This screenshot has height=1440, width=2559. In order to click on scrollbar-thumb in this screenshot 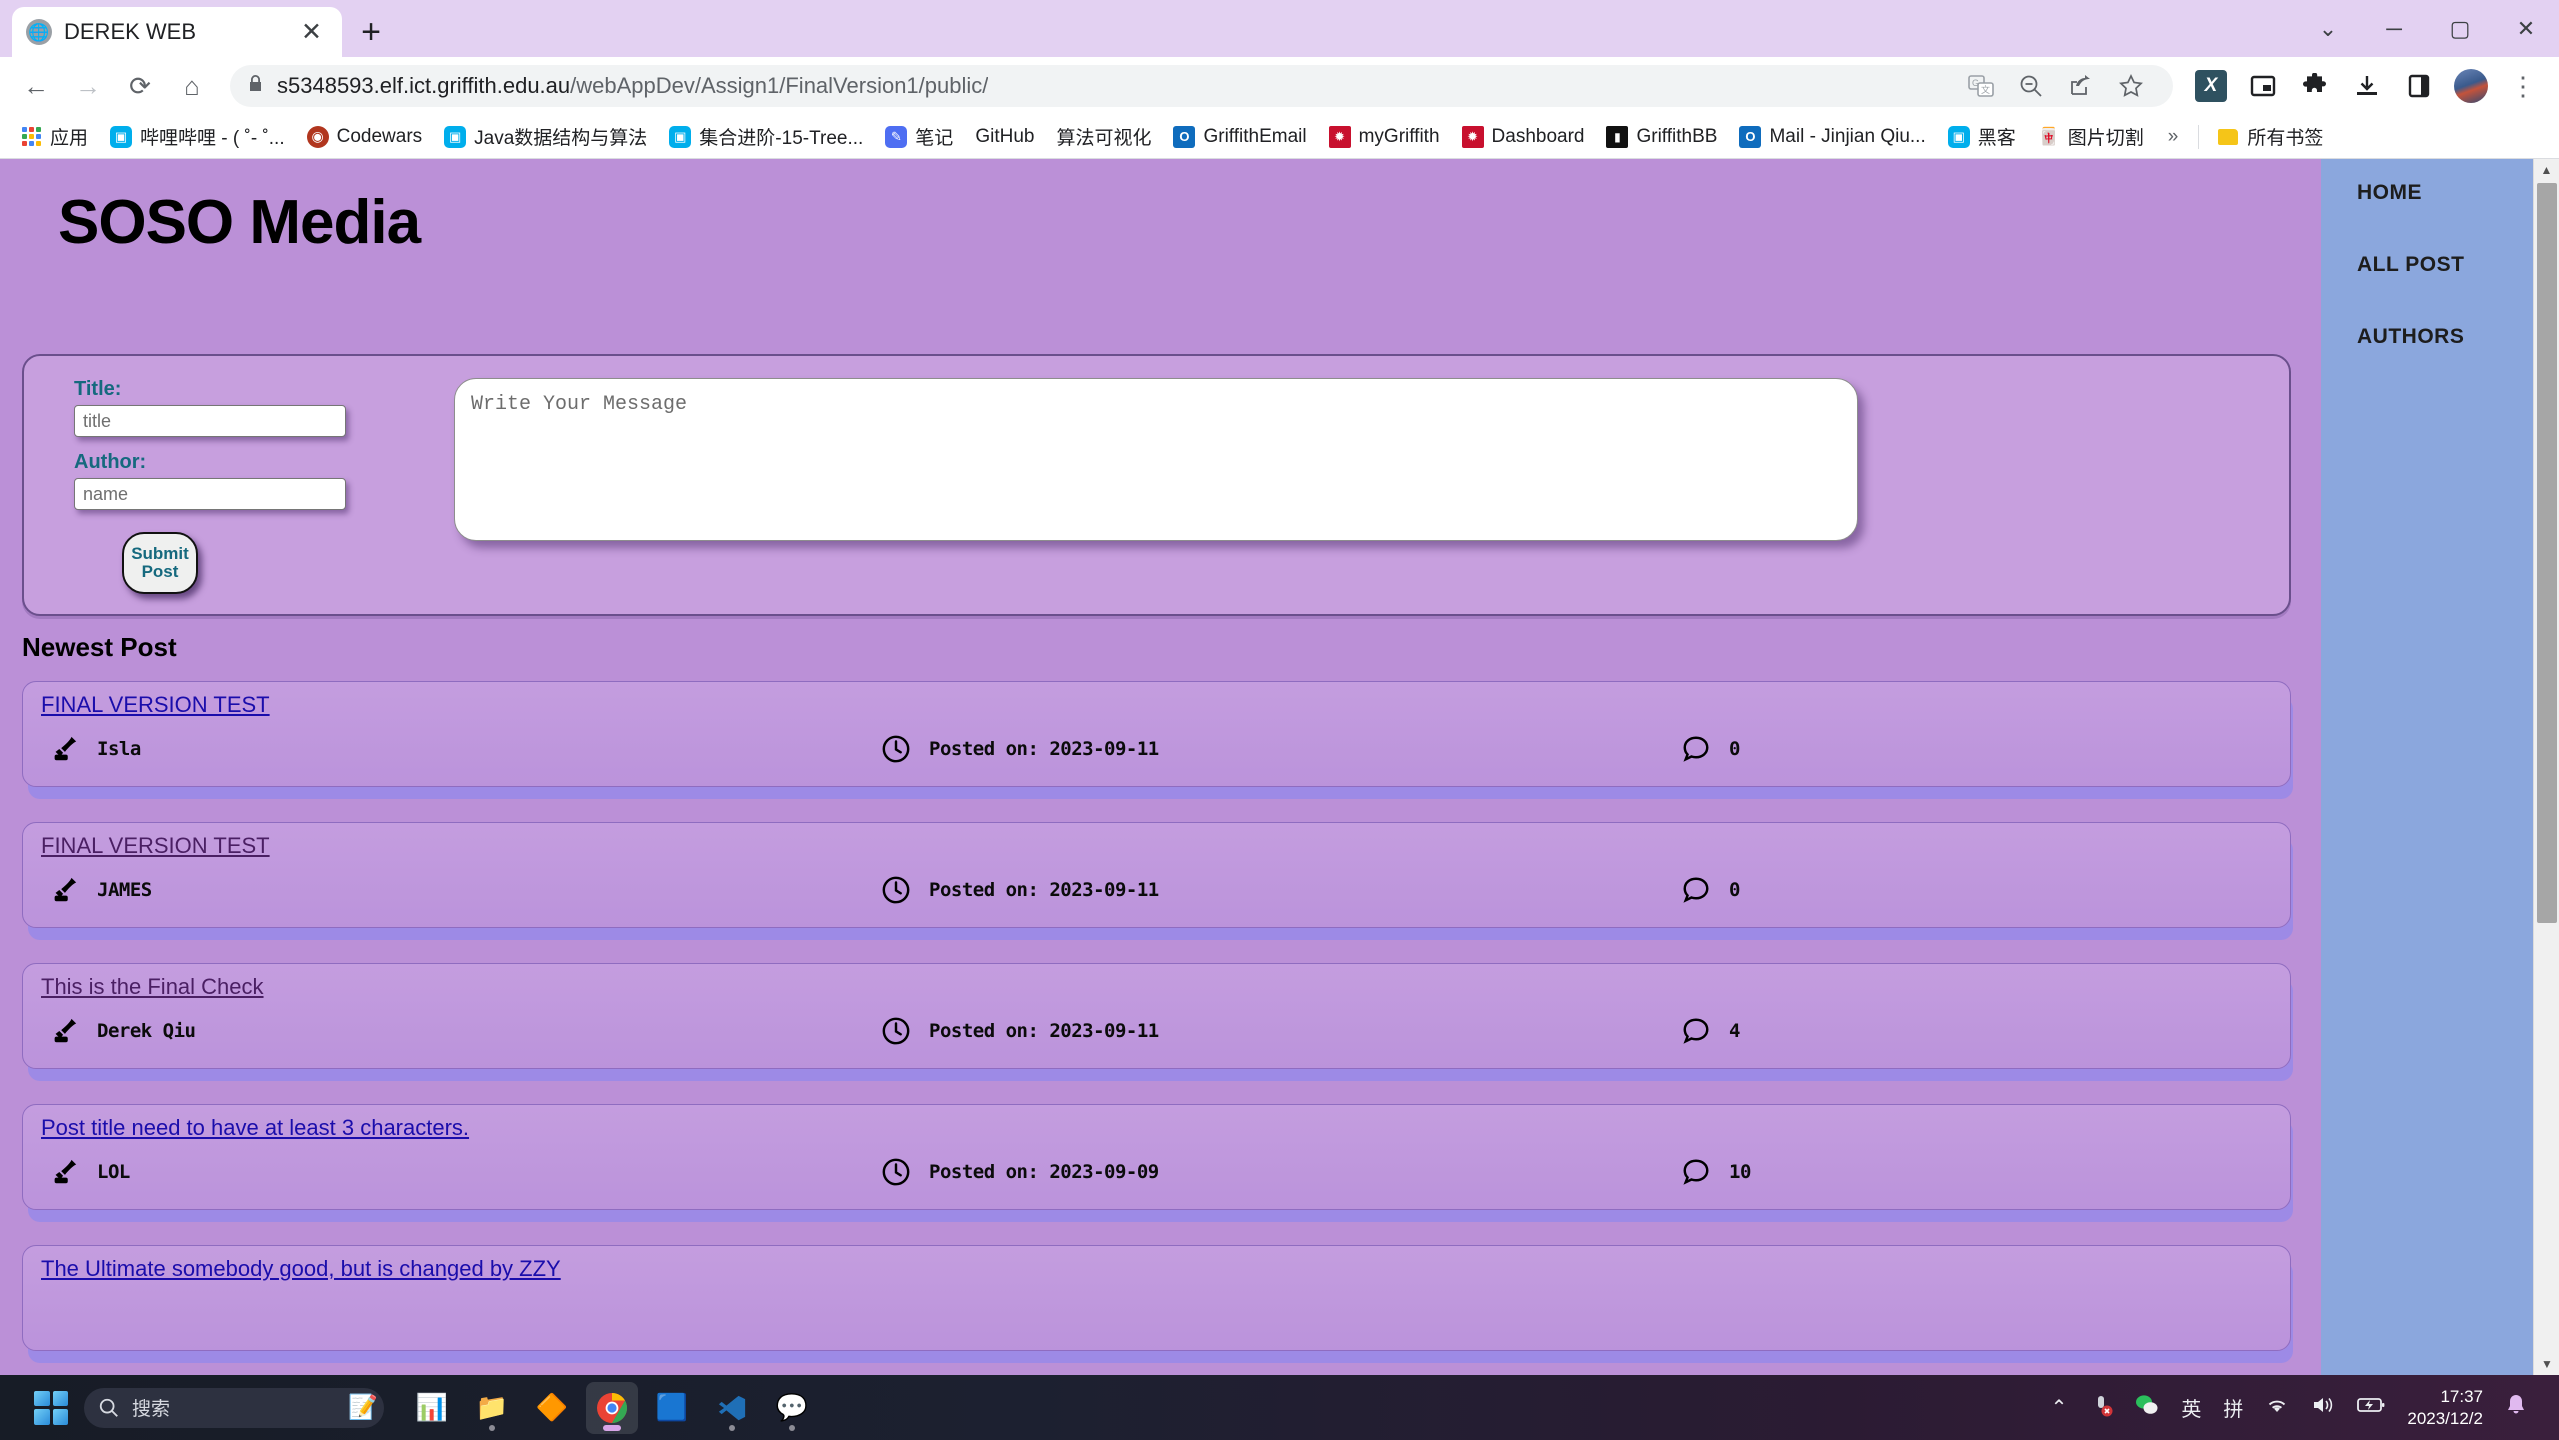, I will do `click(2547, 553)`.